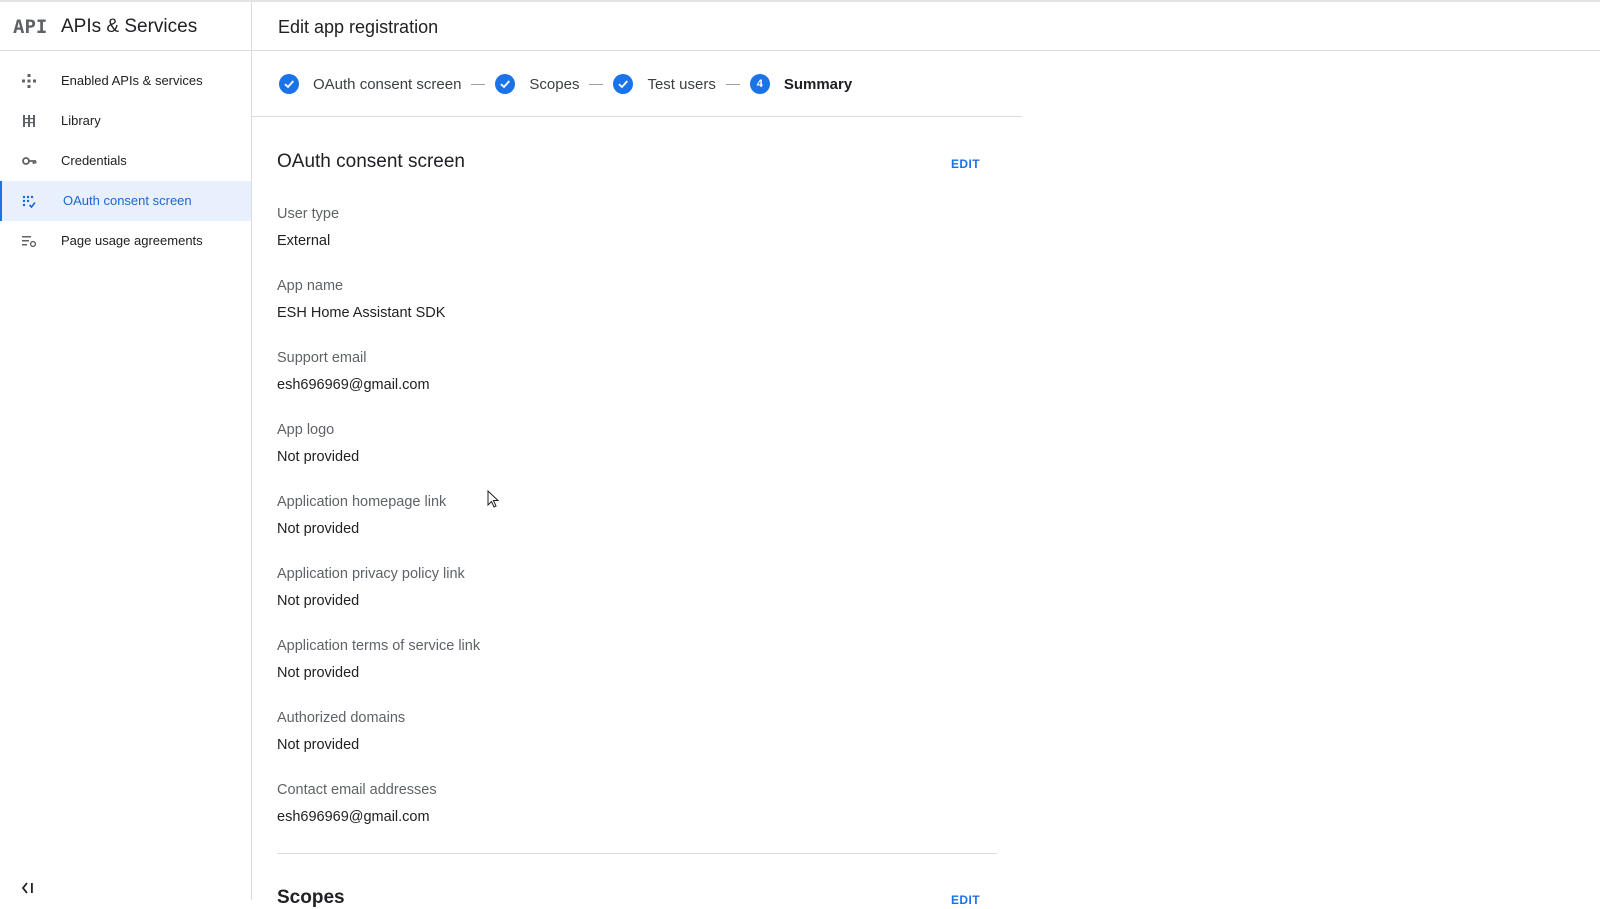 The image size is (1600, 909). Describe the element at coordinates (125, 121) in the screenshot. I see `sidebar-item-library: Library` at that location.